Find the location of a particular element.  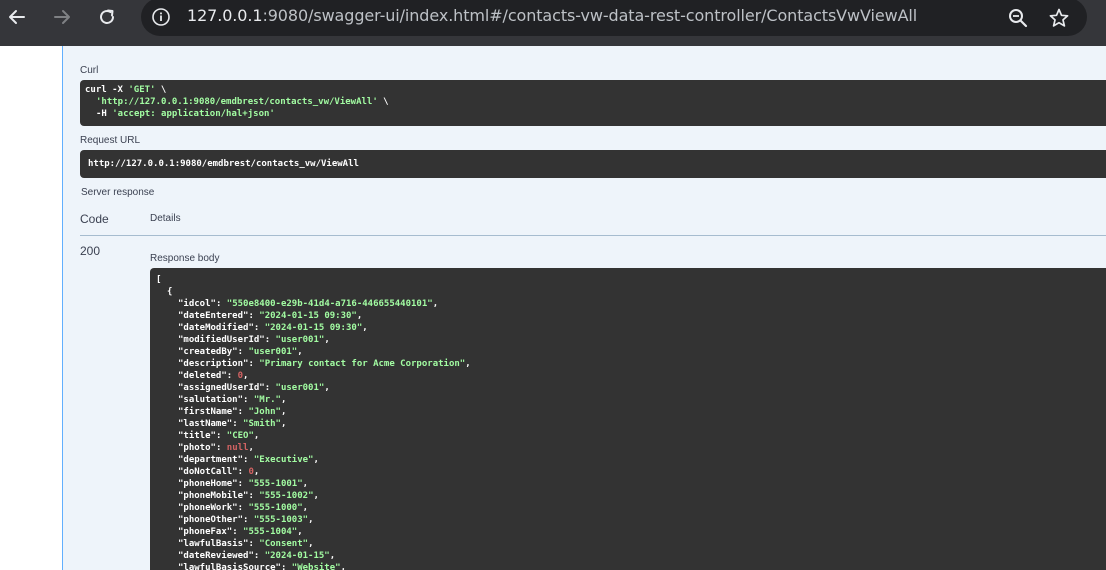

json-field-line: "dateModified": "2024-01-15 09:30", is located at coordinates (628, 328).